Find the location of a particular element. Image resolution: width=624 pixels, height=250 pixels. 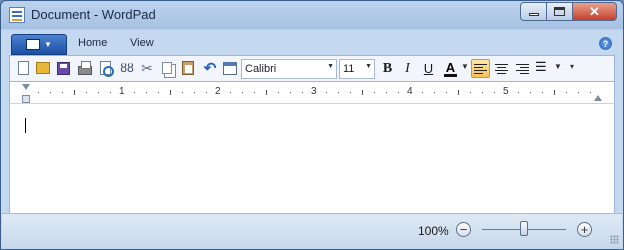

font-family-select: Calibri ▼ is located at coordinates (289, 69).